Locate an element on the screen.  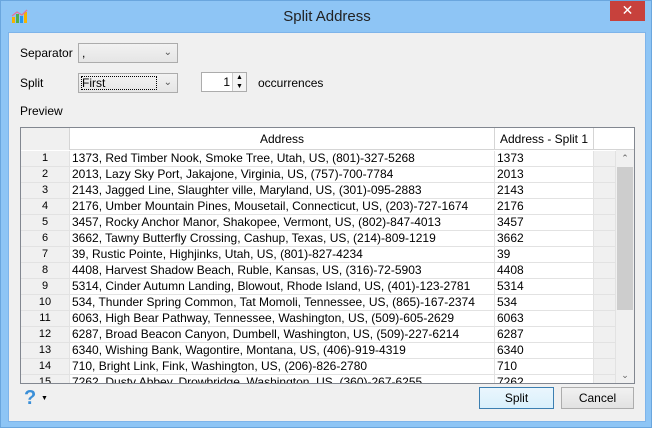
row-number: 12 is located at coordinates (45, 335).